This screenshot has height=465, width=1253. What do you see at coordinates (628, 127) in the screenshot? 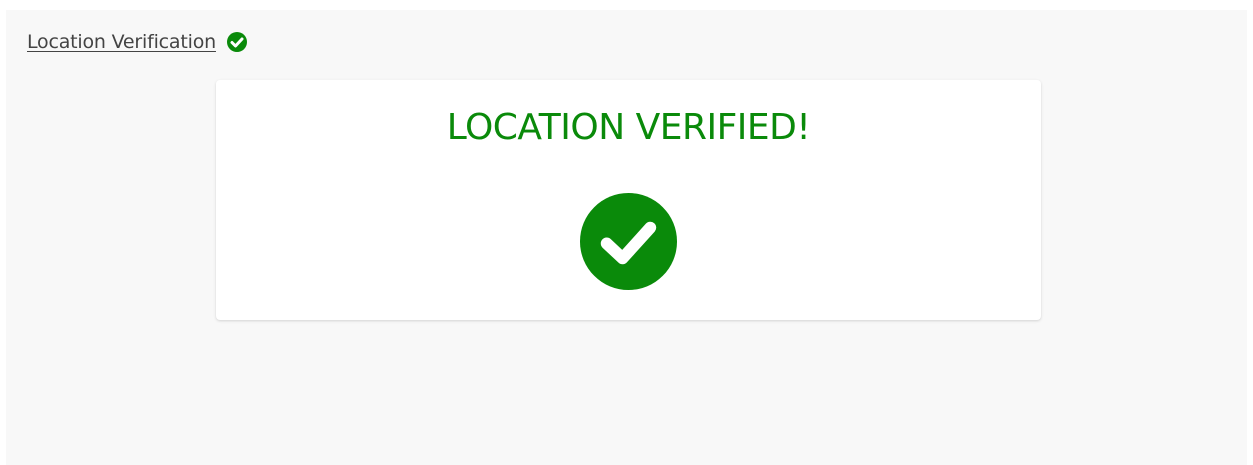
I see `verification-title: LOCATION VERIFIED!` at bounding box center [628, 127].